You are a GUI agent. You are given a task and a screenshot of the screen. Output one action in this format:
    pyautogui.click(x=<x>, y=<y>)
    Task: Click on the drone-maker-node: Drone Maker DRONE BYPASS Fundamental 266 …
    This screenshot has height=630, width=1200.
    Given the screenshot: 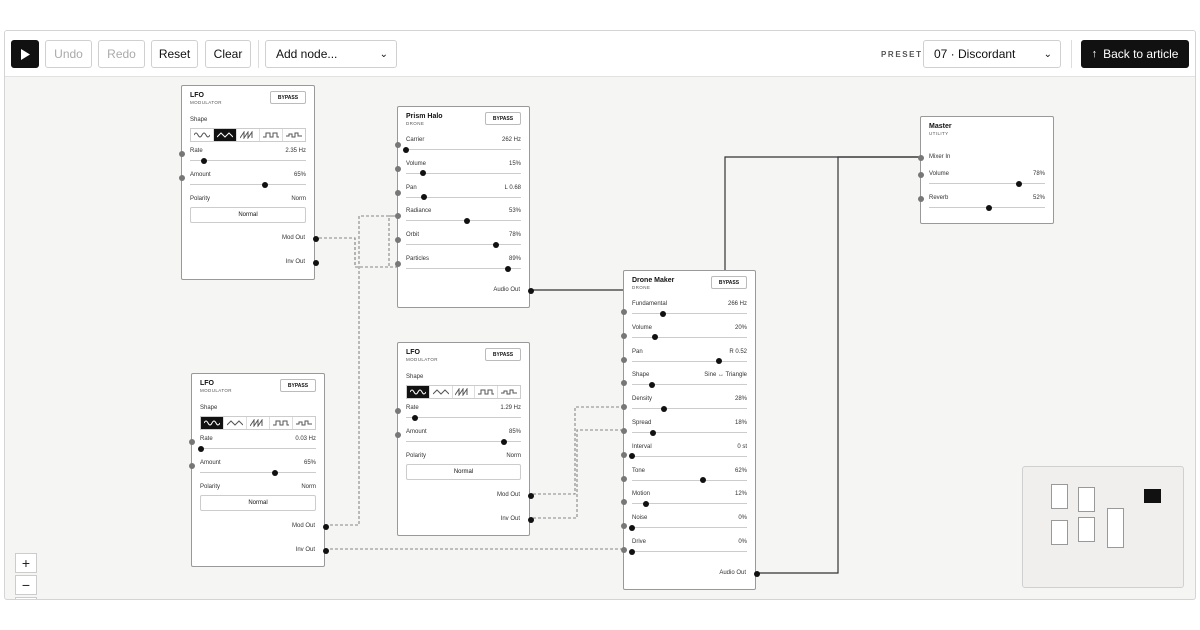 What is the action you would take?
    pyautogui.click(x=690, y=430)
    